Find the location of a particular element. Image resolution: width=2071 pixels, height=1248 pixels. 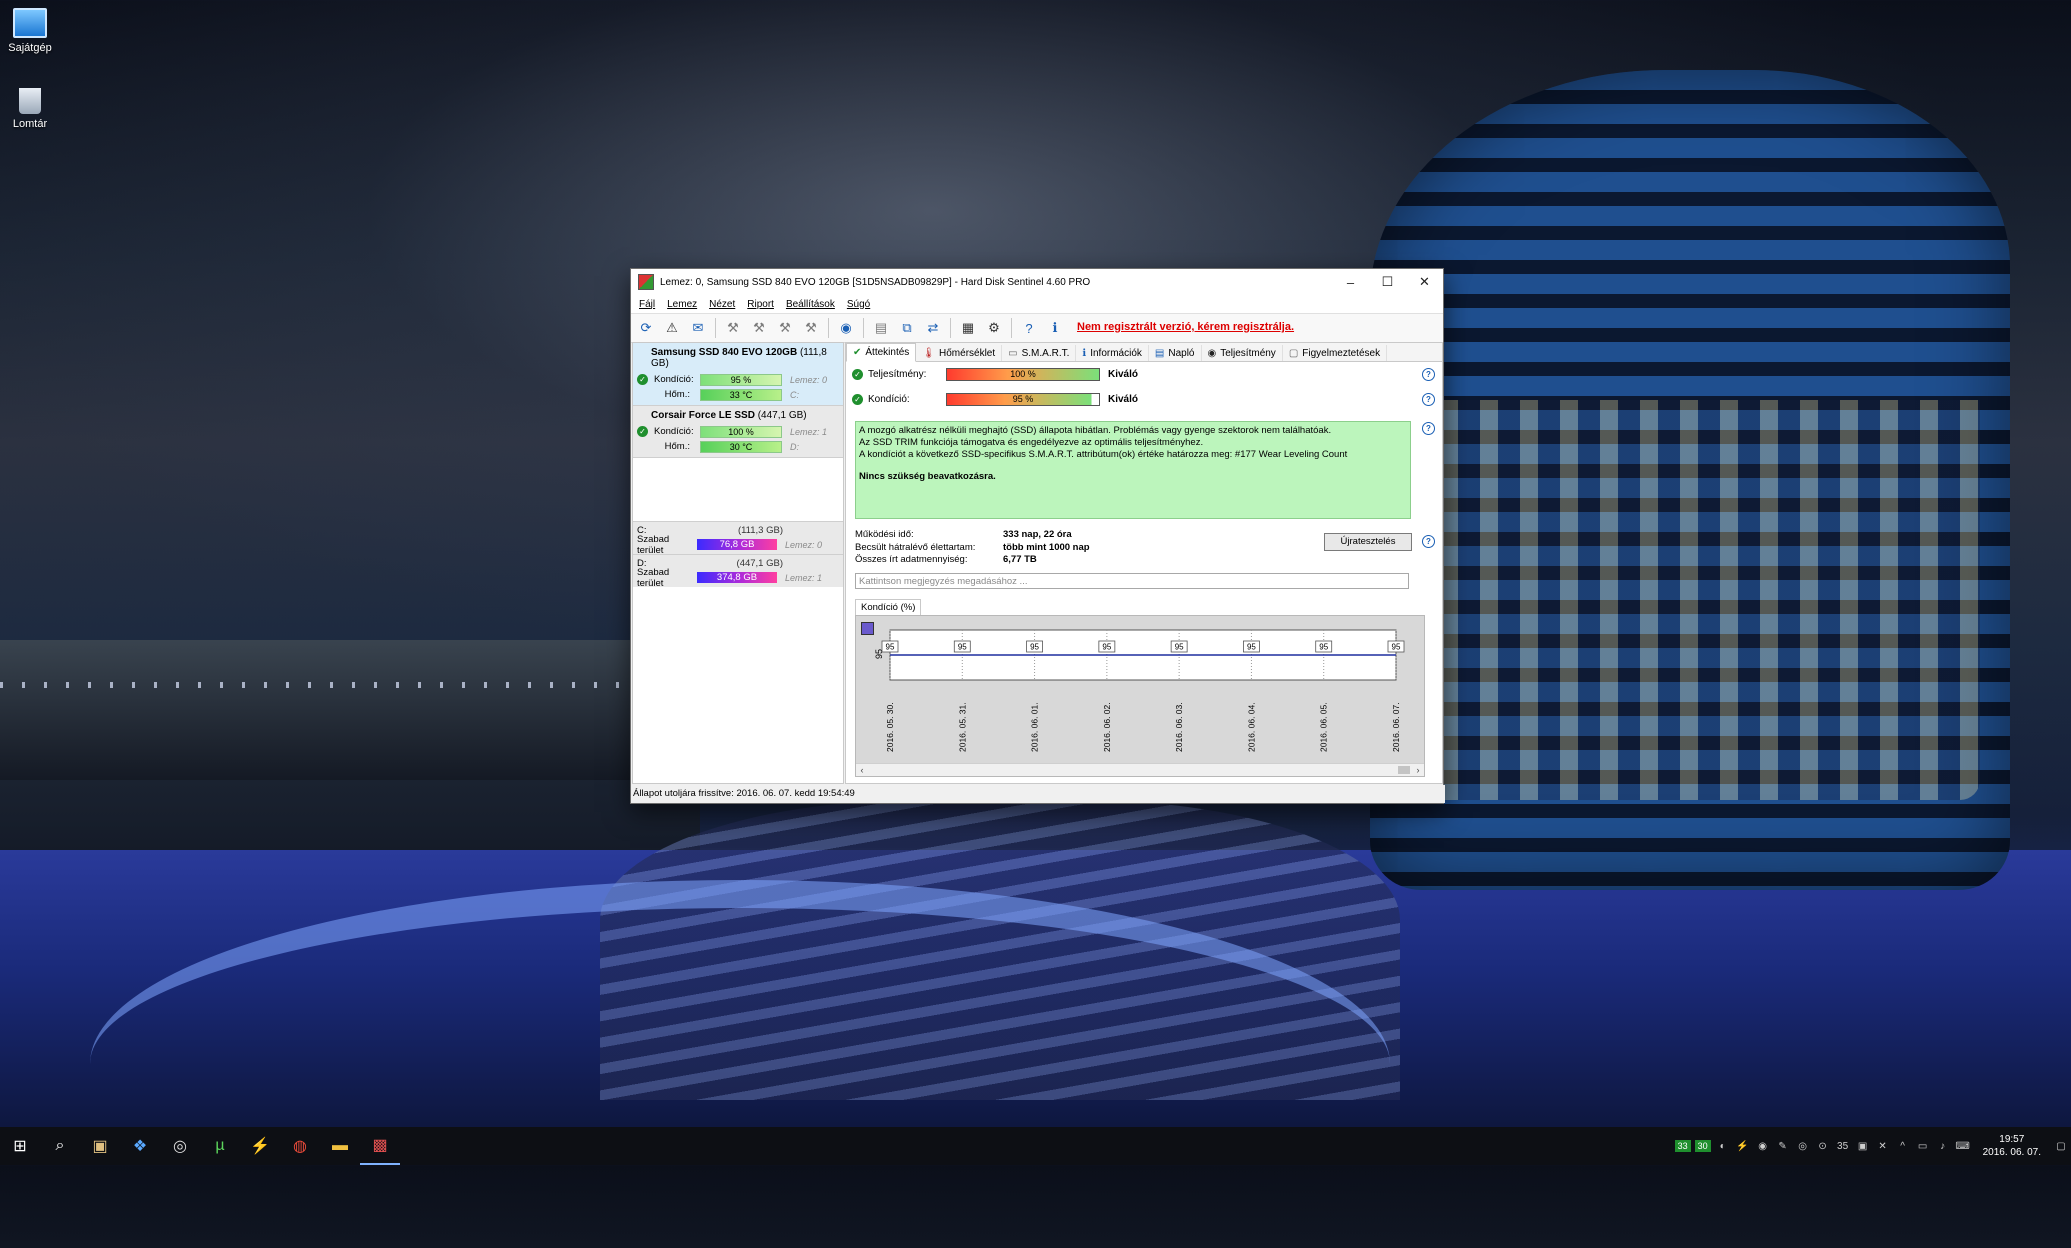

report-icon: ✉ is located at coordinates (698, 328).